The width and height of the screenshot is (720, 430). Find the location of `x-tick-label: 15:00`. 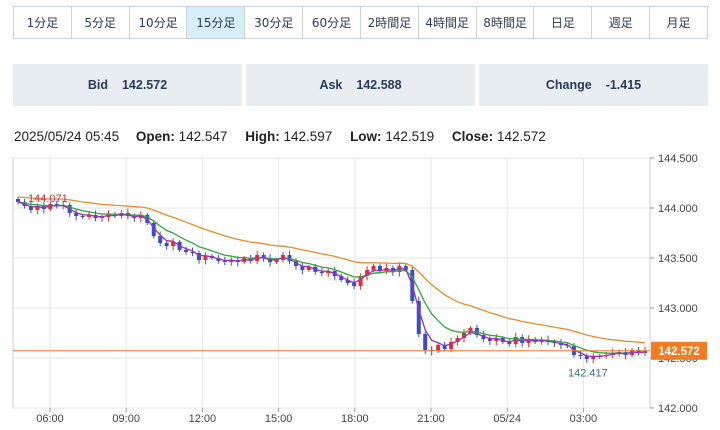

x-tick-label: 15:00 is located at coordinates (279, 419).